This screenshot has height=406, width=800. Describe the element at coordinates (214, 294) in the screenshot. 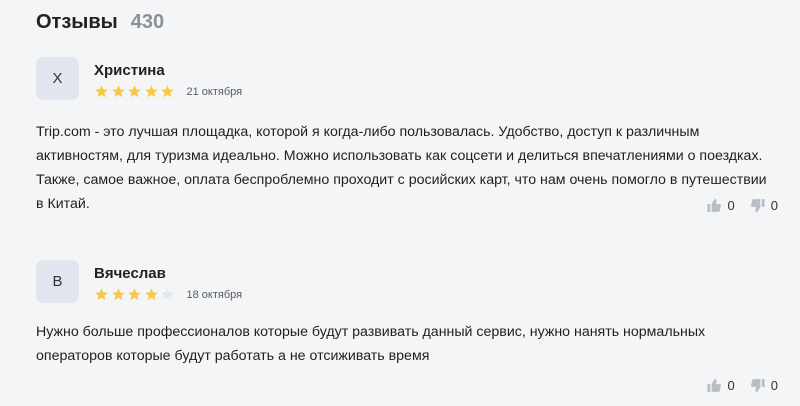

I see `review-date: 18 октября` at that location.